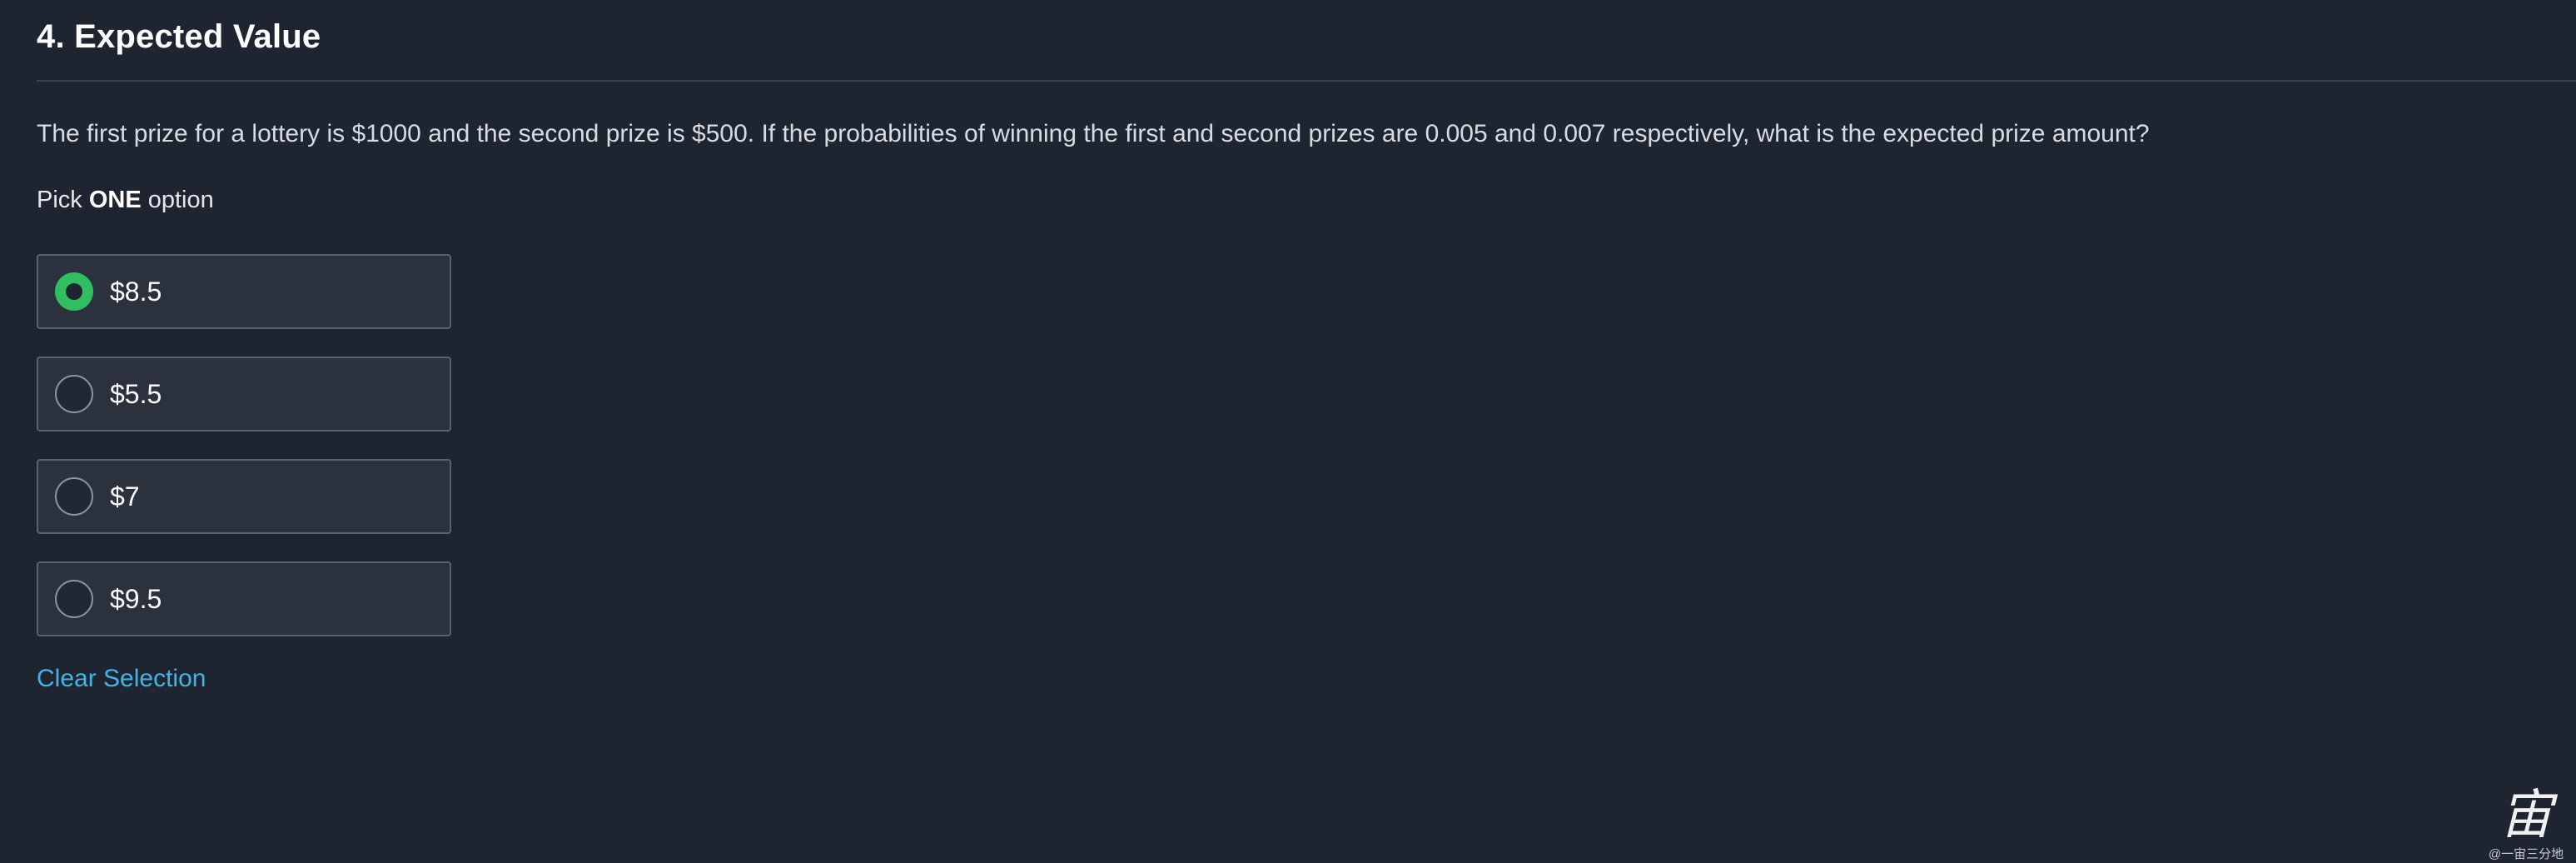  Describe the element at coordinates (179, 36) in the screenshot. I see `question-title: 4. Expected Value` at that location.